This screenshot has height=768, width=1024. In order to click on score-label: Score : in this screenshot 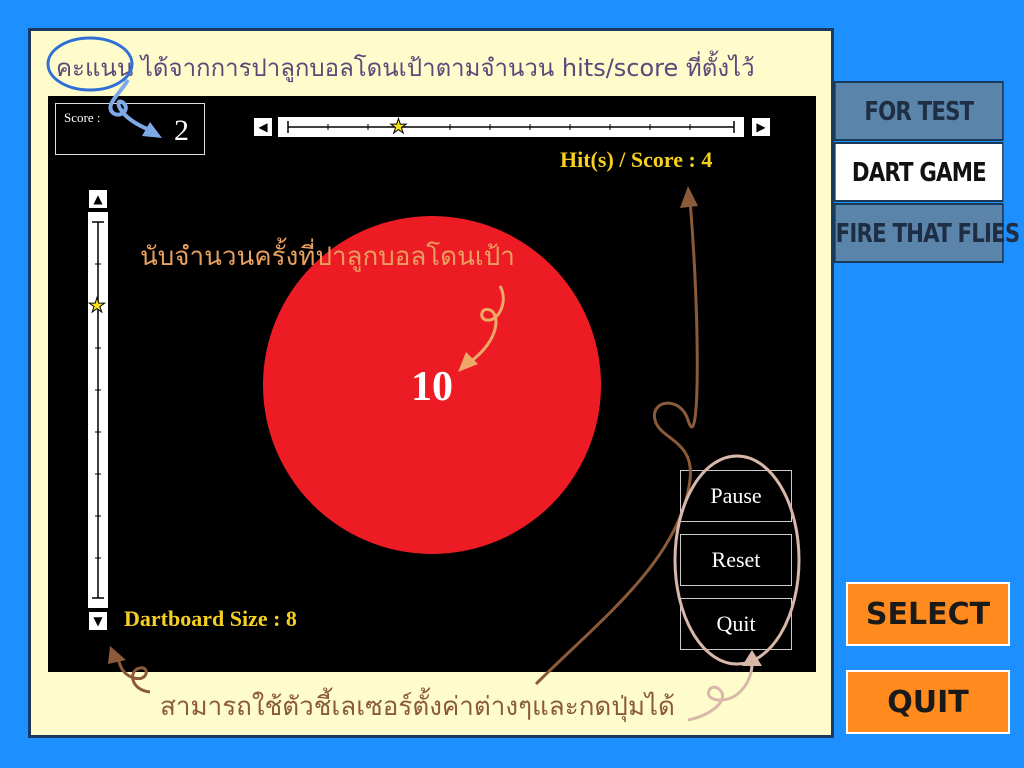, I will do `click(82, 117)`.